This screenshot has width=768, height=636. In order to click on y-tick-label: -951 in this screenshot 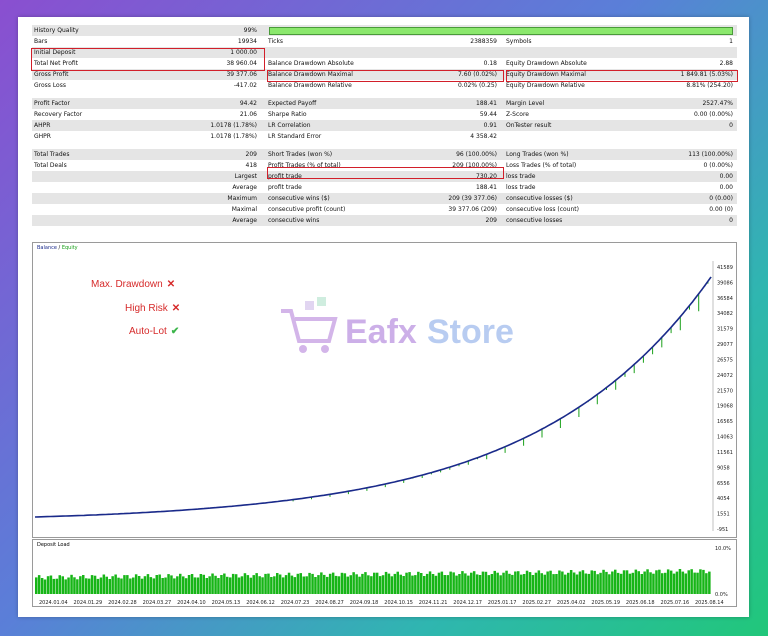, I will do `click(722, 530)`.